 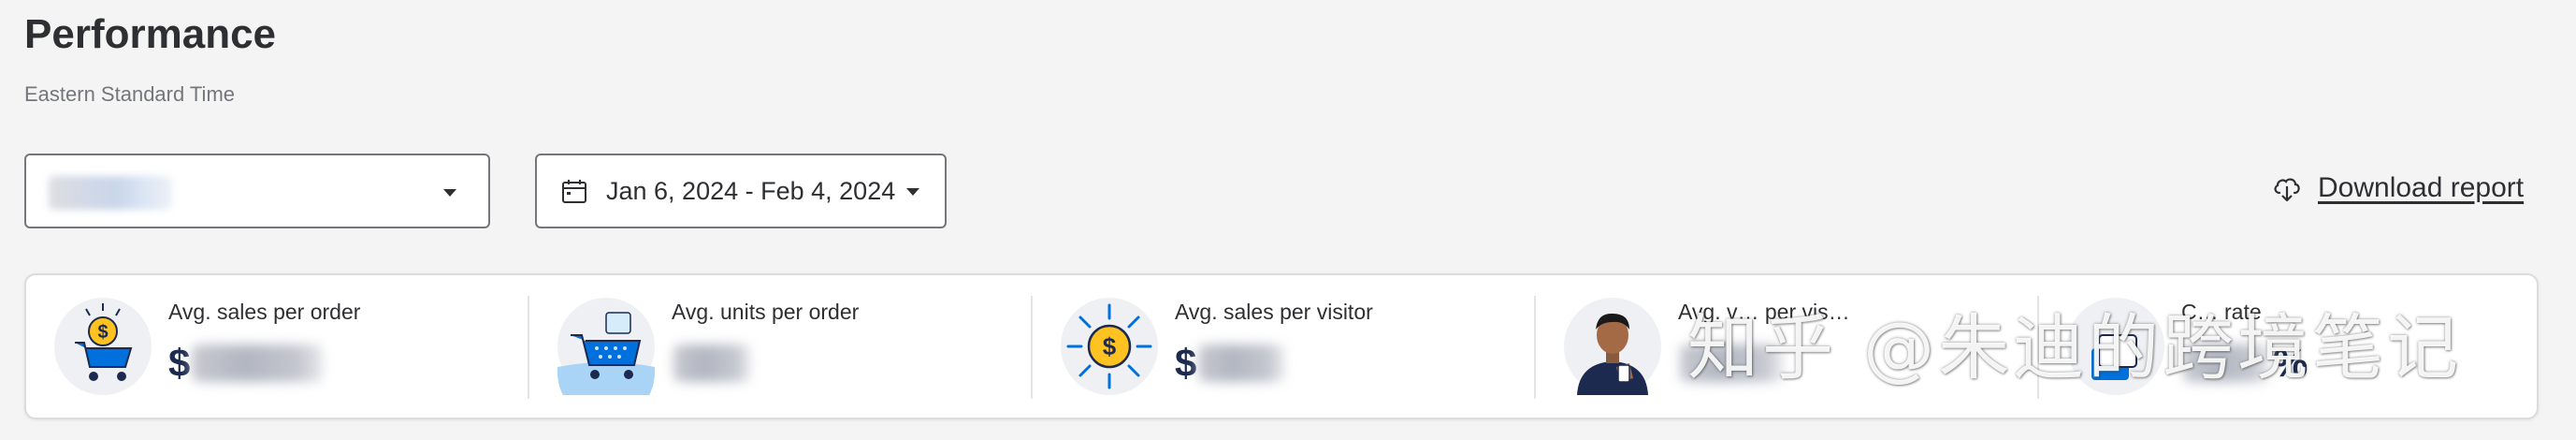 I want to click on calendar-icon, so click(x=574, y=191).